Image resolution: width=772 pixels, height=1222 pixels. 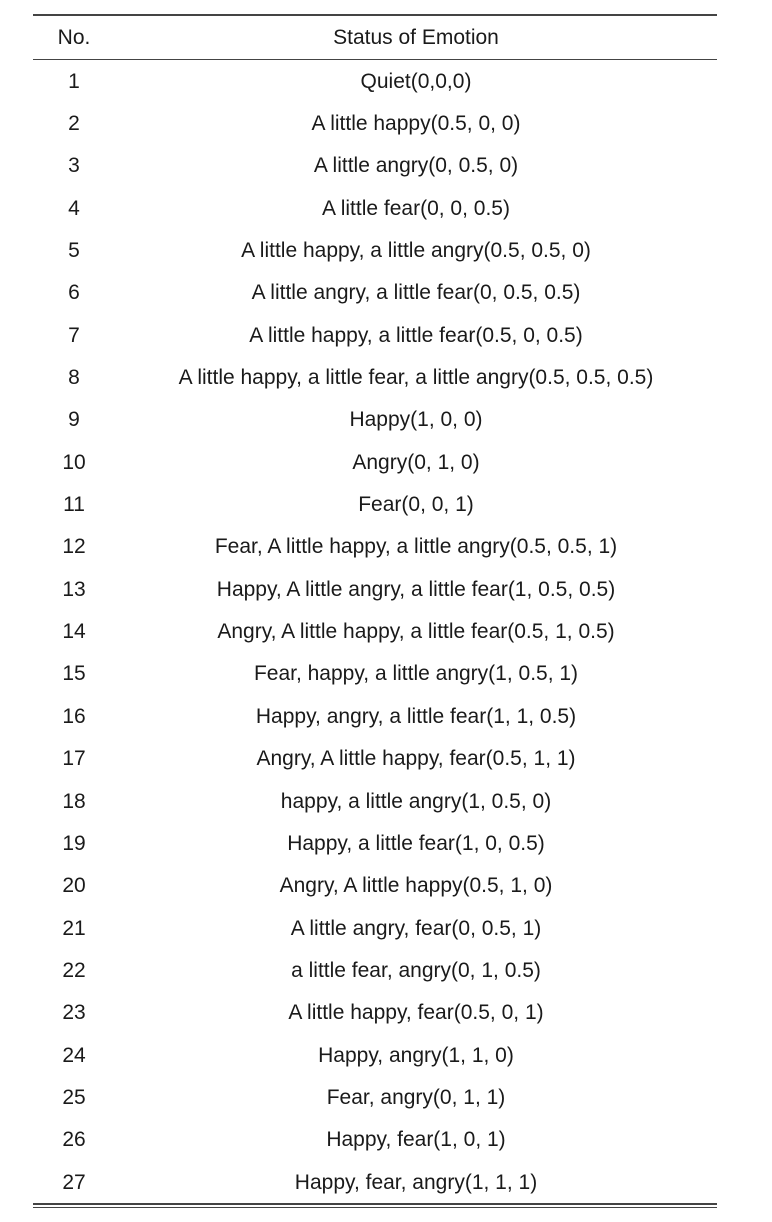 I want to click on header-status-of-emotion: Status of Emotion, so click(x=416, y=37).